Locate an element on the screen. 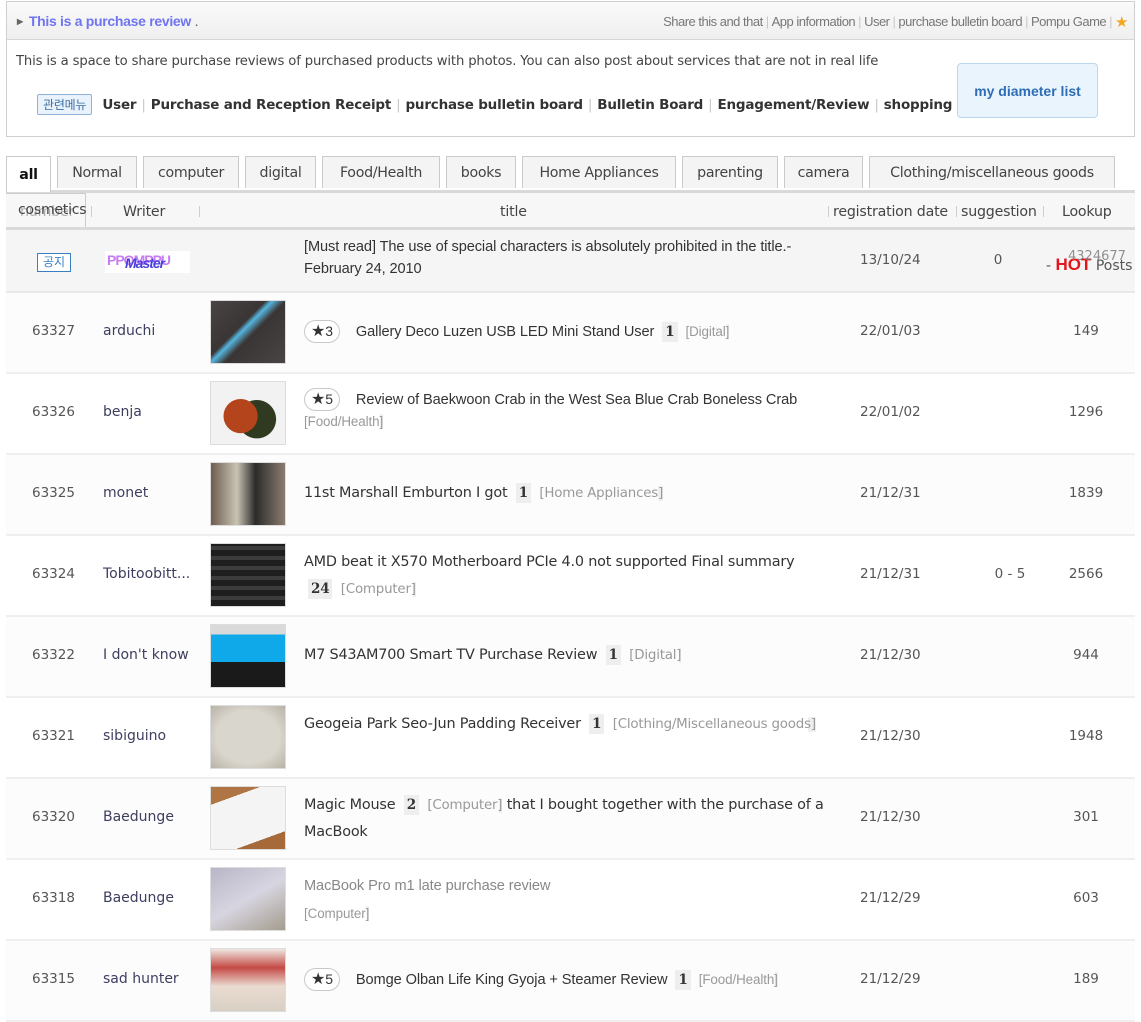 This screenshot has width=1141, height=1022. tab-parenting: parenting is located at coordinates (730, 172).